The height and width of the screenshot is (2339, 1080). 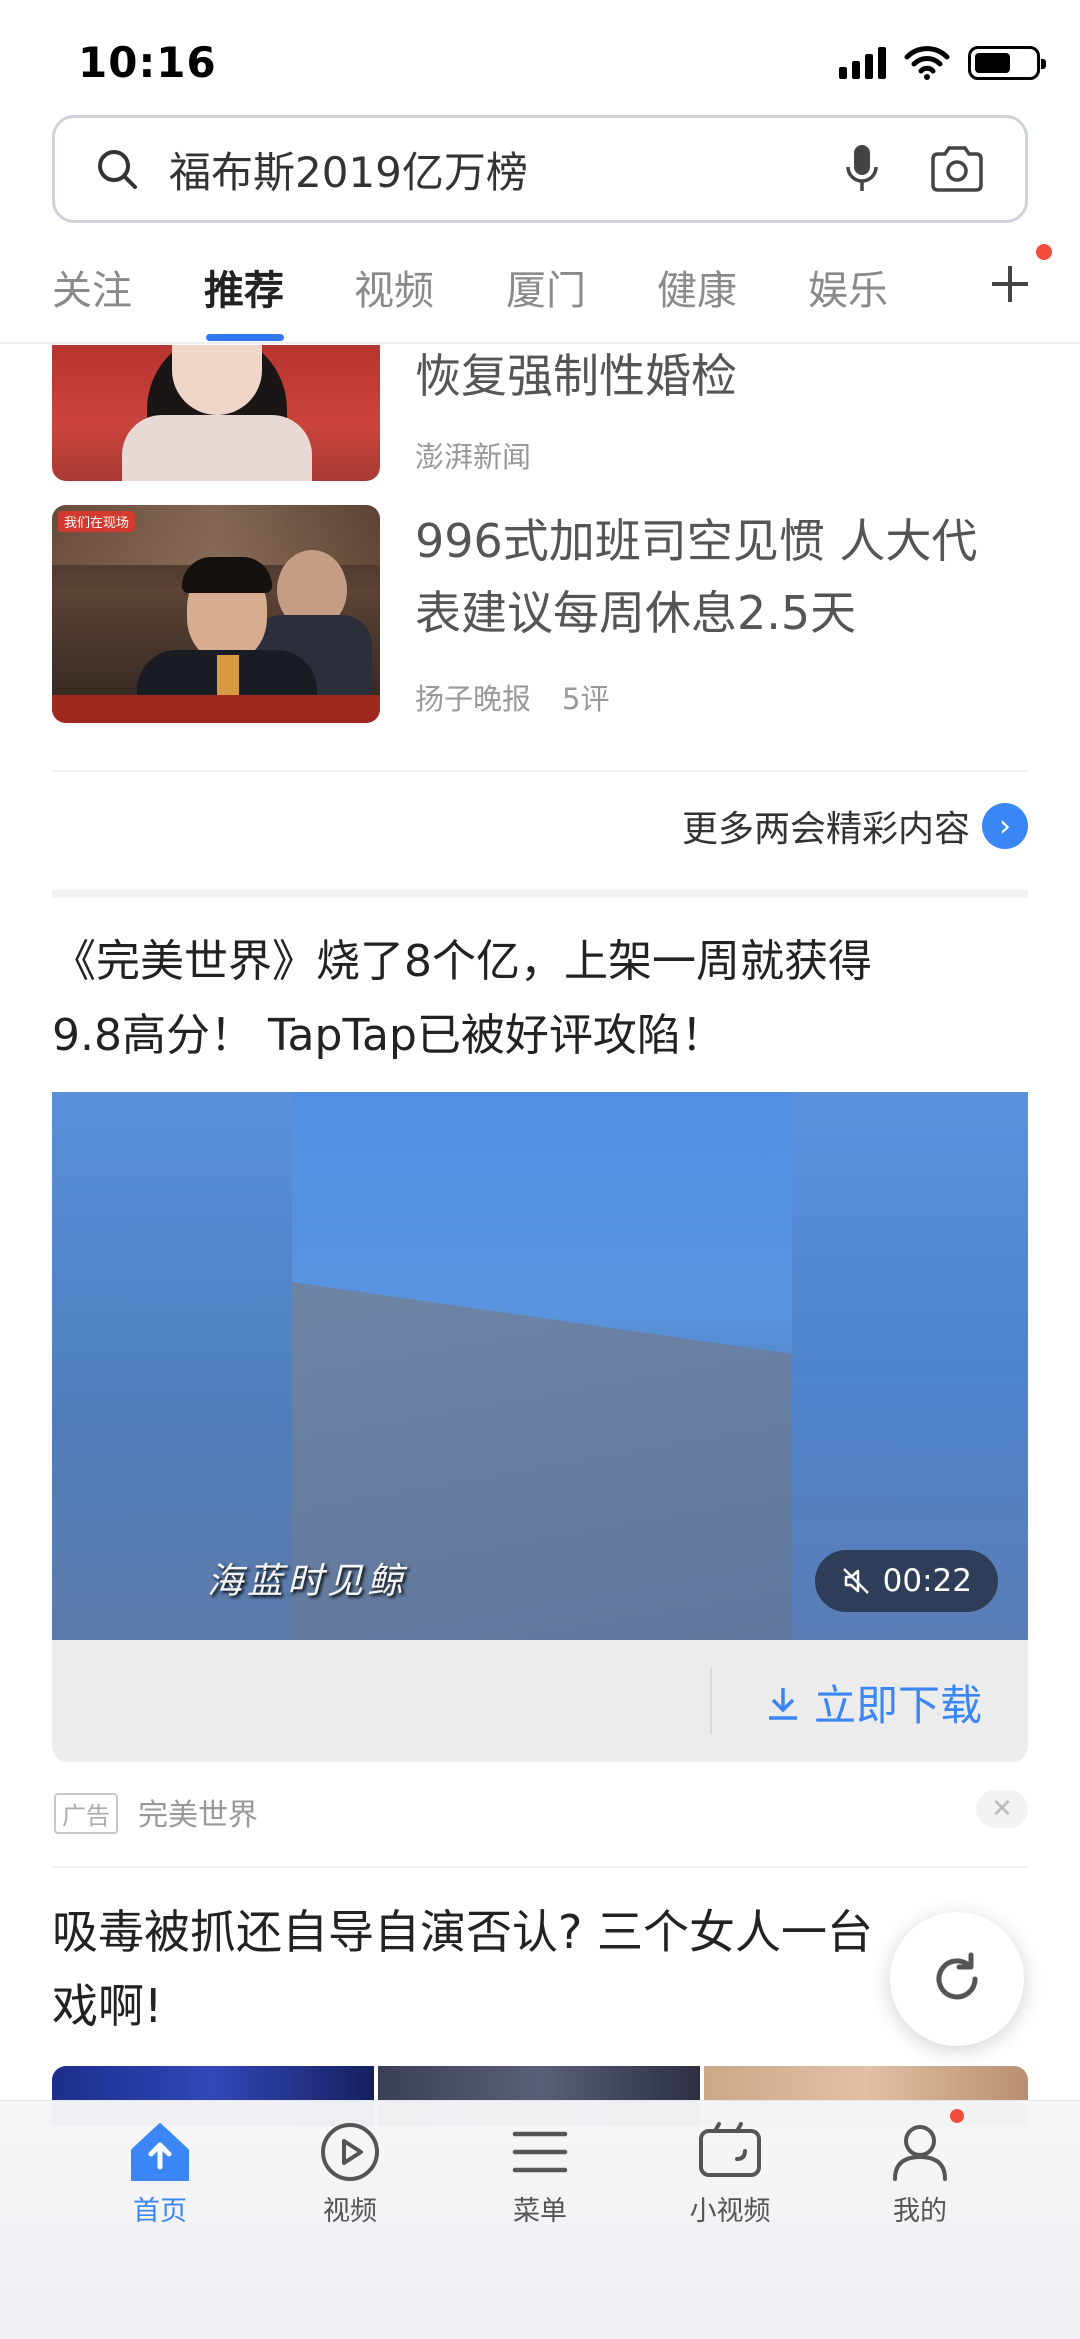 What do you see at coordinates (576, 376) in the screenshot?
I see `news-title: 恢复强制性婚检` at bounding box center [576, 376].